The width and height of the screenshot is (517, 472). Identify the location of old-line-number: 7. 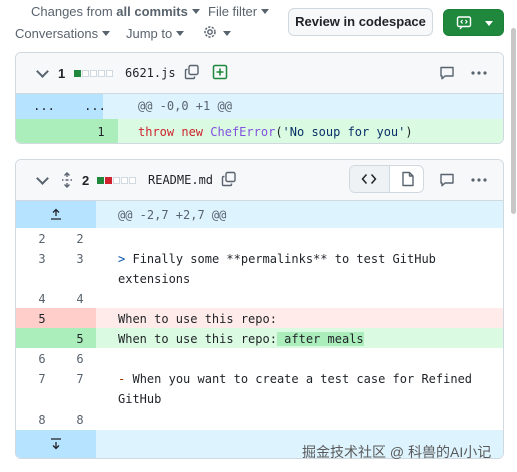
(42, 379).